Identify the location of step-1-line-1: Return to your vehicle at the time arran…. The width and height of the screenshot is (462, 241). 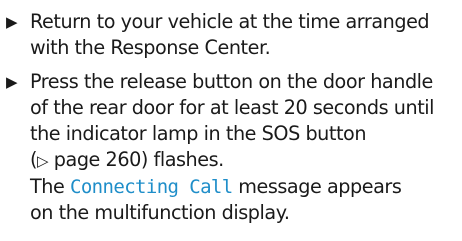
(230, 21).